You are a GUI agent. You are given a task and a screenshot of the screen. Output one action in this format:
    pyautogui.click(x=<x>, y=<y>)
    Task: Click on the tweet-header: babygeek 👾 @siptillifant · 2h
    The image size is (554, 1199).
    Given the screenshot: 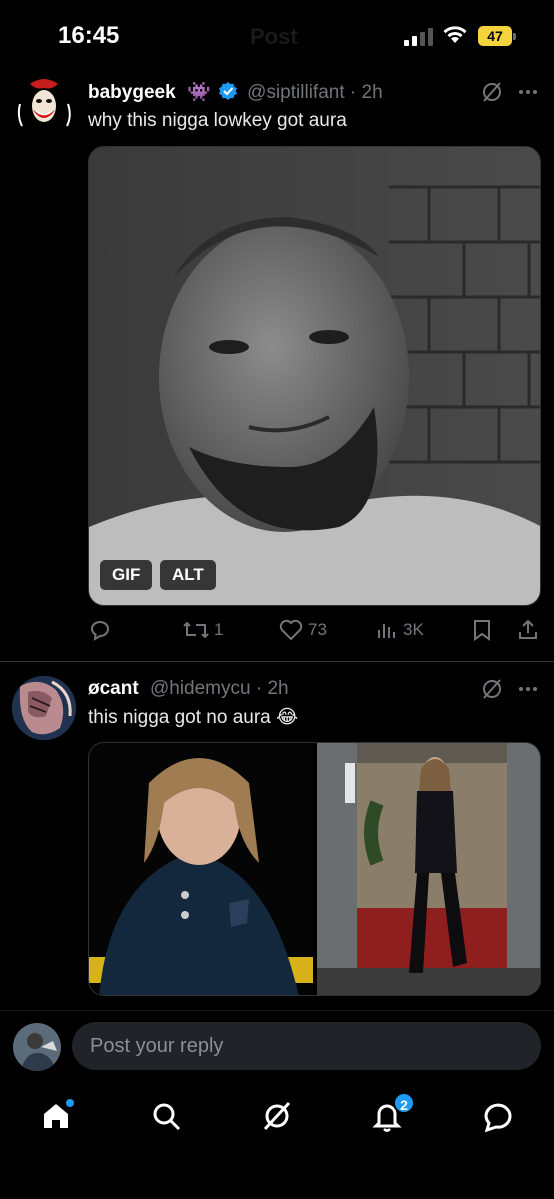 What is the action you would take?
    pyautogui.click(x=235, y=92)
    